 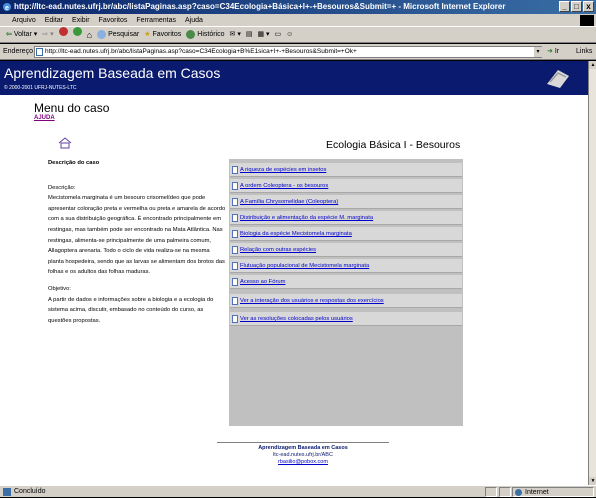 I want to click on menu-arquivo: Arquivo, so click(x=24, y=20).